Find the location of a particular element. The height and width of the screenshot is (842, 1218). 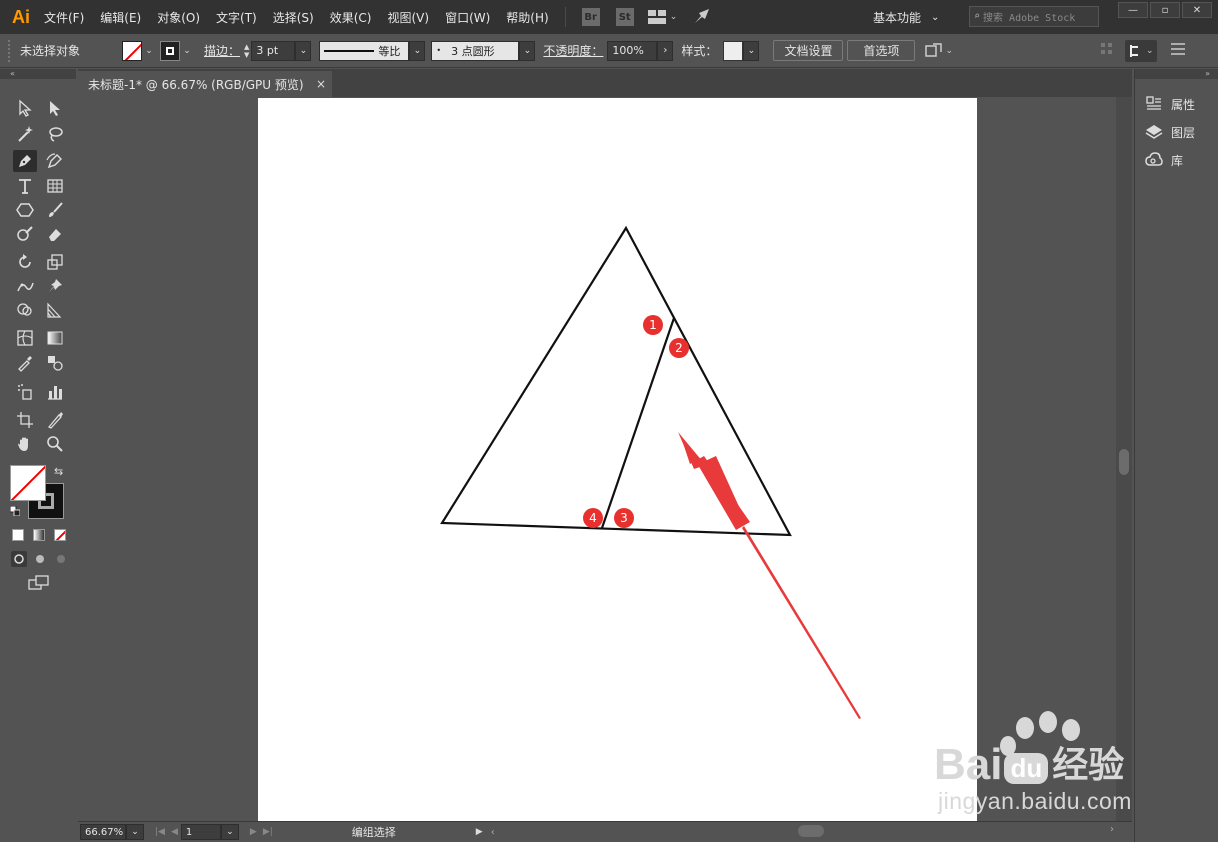

menu-object: 对象(O) is located at coordinates (178, 17).